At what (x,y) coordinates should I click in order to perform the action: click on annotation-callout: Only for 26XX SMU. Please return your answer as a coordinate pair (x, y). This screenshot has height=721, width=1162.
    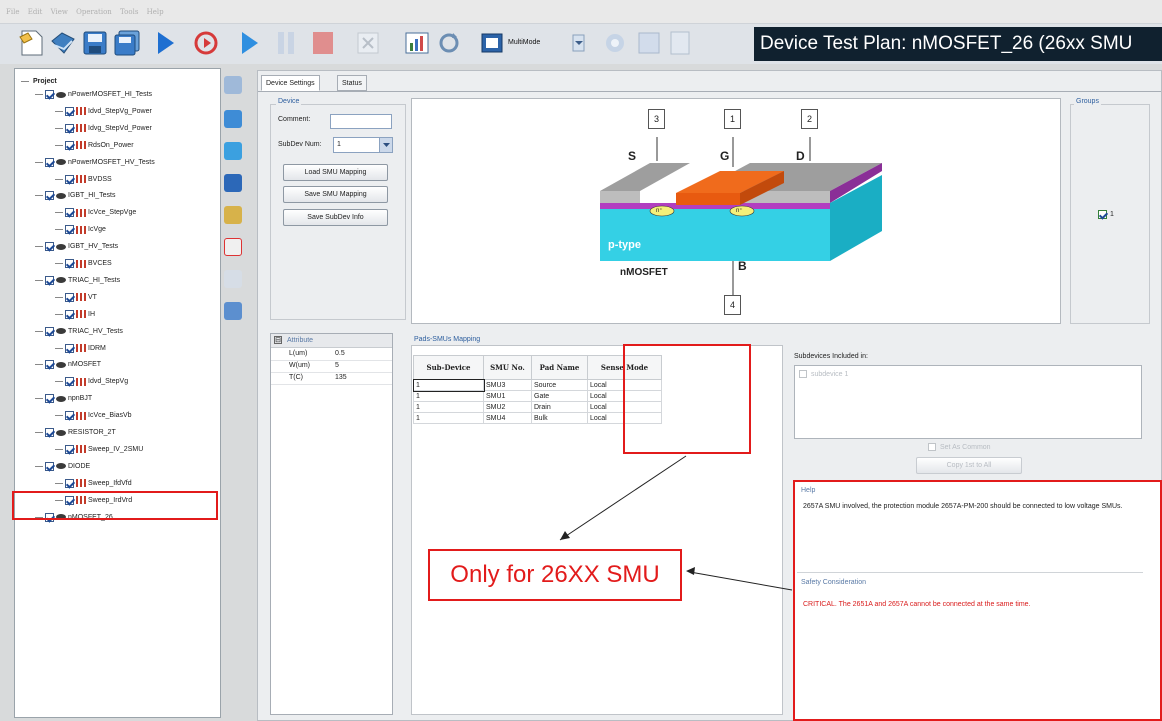
    Looking at the image, I should click on (555, 575).